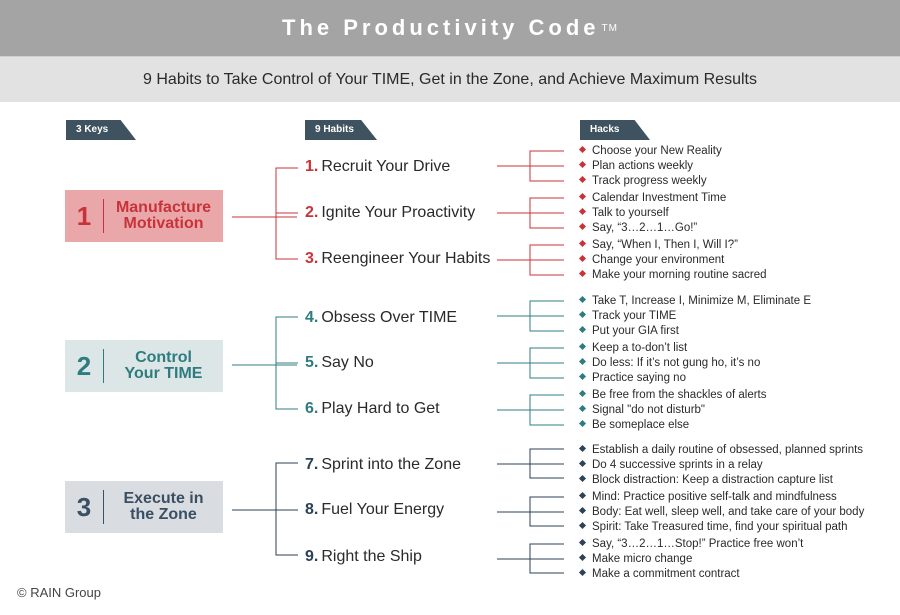  Describe the element at coordinates (312, 464) in the screenshot. I see `habit-number: 7.` at that location.